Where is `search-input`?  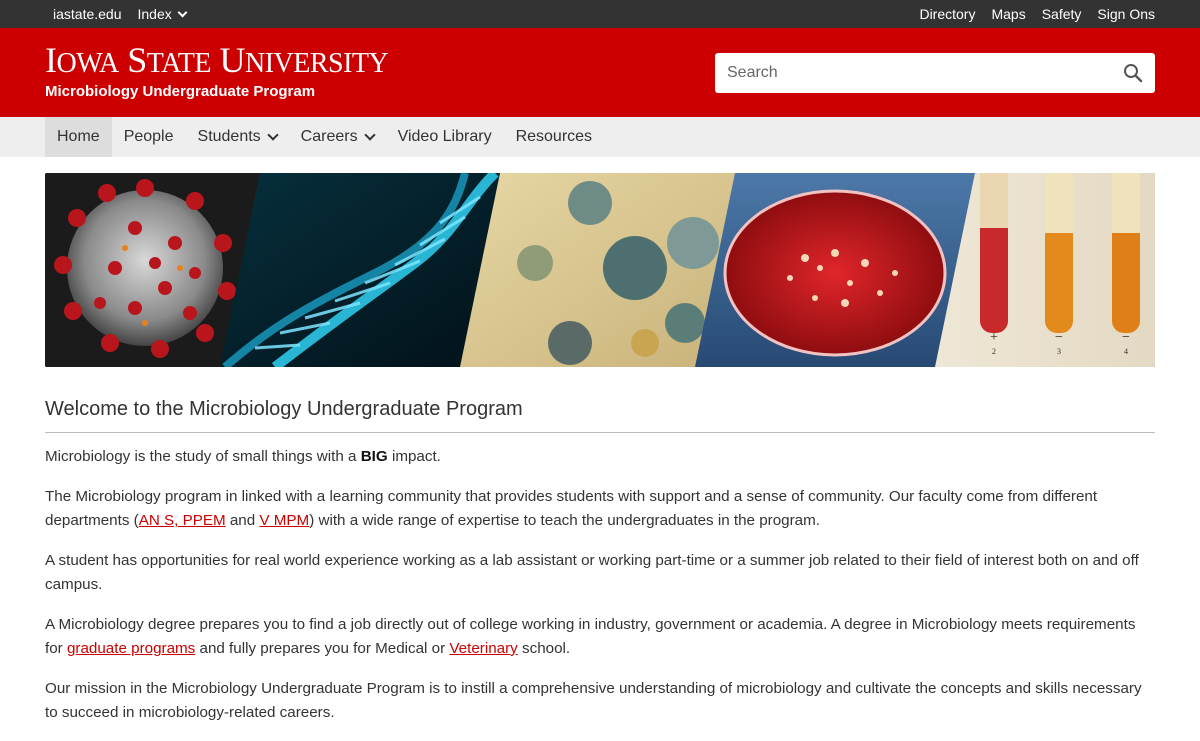 search-input is located at coordinates (925, 73).